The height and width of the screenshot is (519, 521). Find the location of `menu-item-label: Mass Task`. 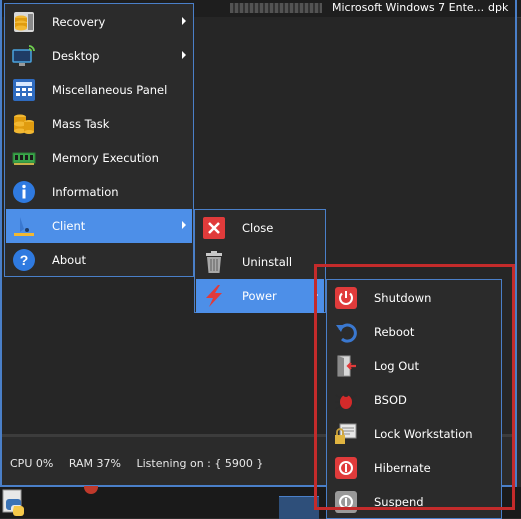

menu-item-label: Mass Task is located at coordinates (81, 124).